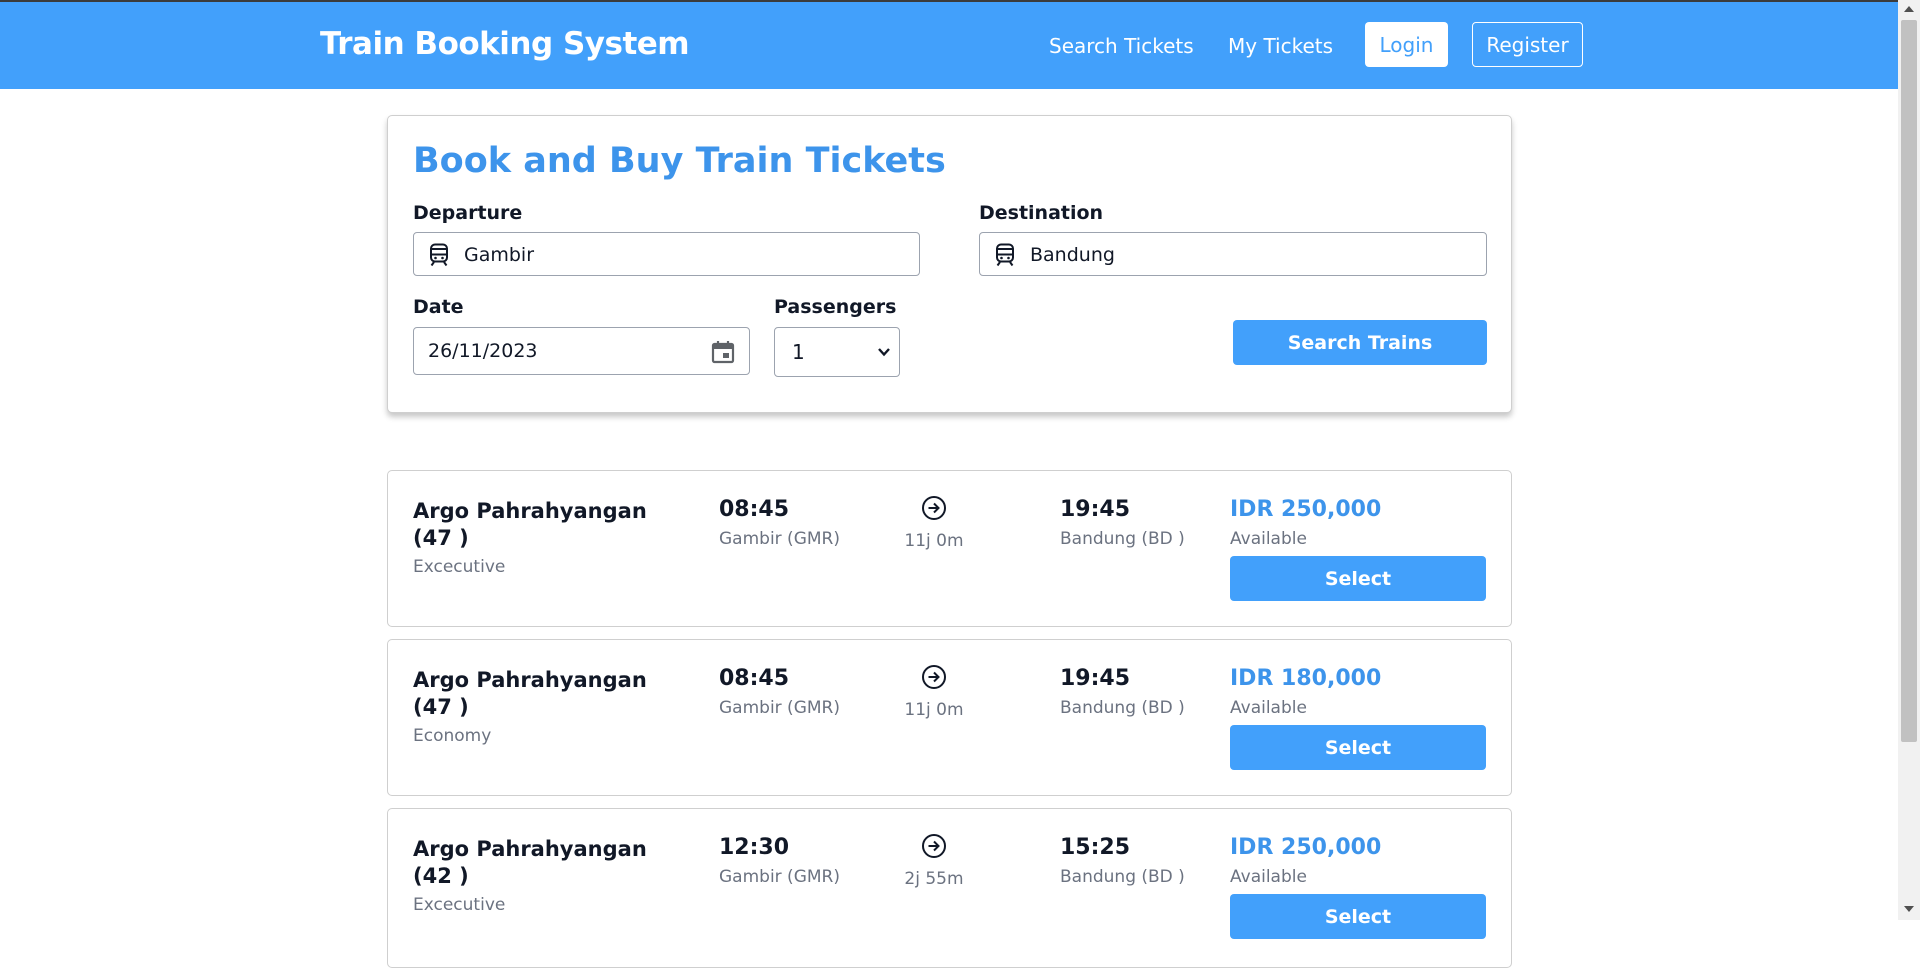 Image resolution: width=1920 pixels, height=968 pixels. I want to click on search-trains-button: Search Trains, so click(1360, 342).